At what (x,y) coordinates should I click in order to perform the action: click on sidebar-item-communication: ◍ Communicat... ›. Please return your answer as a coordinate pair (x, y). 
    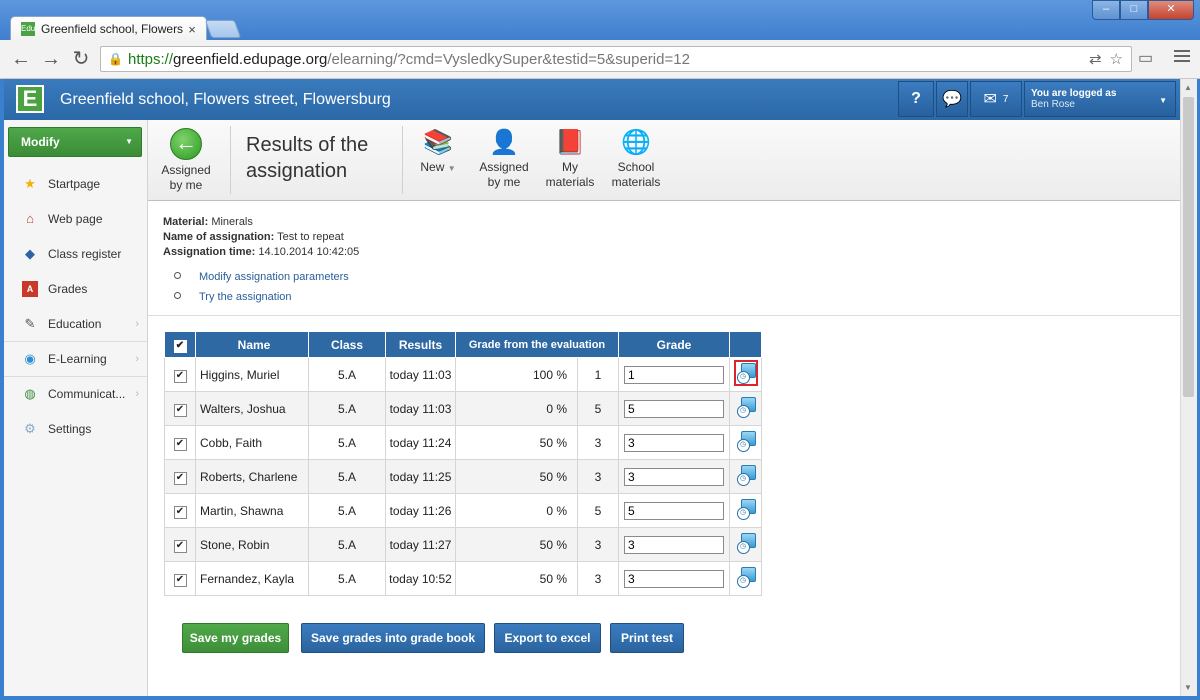
    Looking at the image, I should click on (75, 393).